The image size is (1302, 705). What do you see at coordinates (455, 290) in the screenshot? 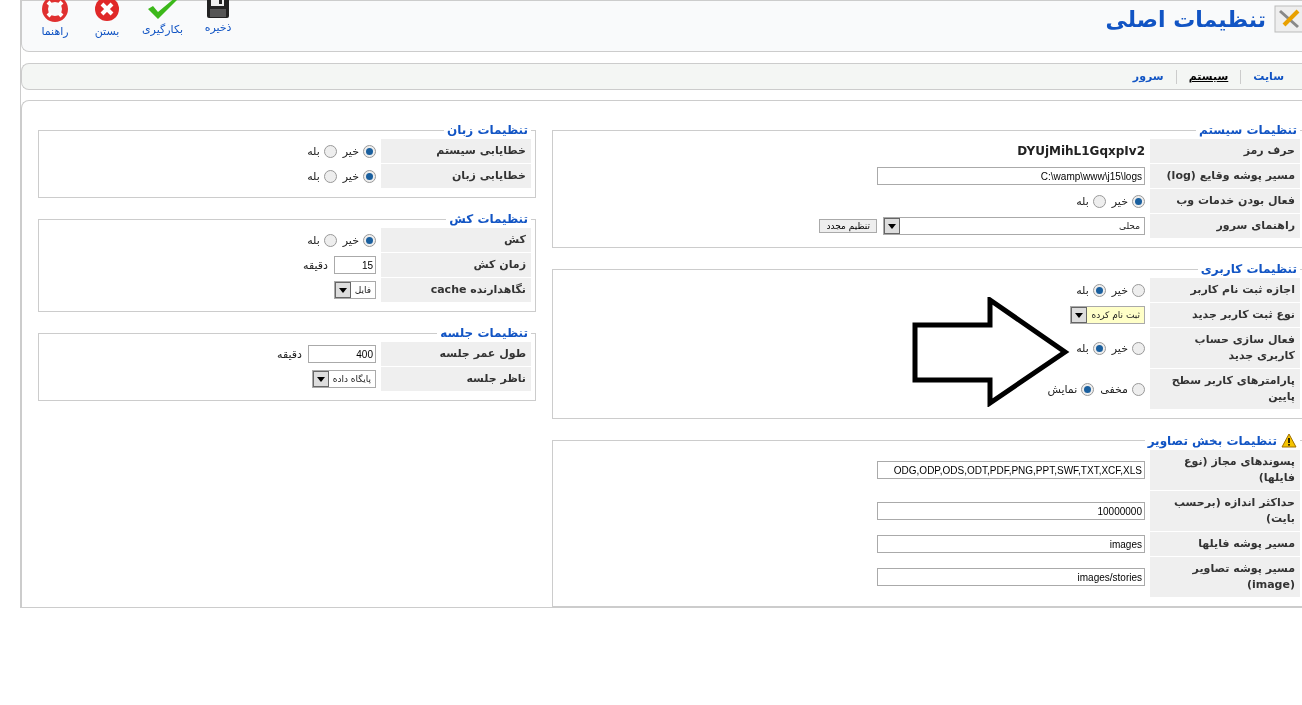
I see `field-label: نگاهدارنده cache` at bounding box center [455, 290].